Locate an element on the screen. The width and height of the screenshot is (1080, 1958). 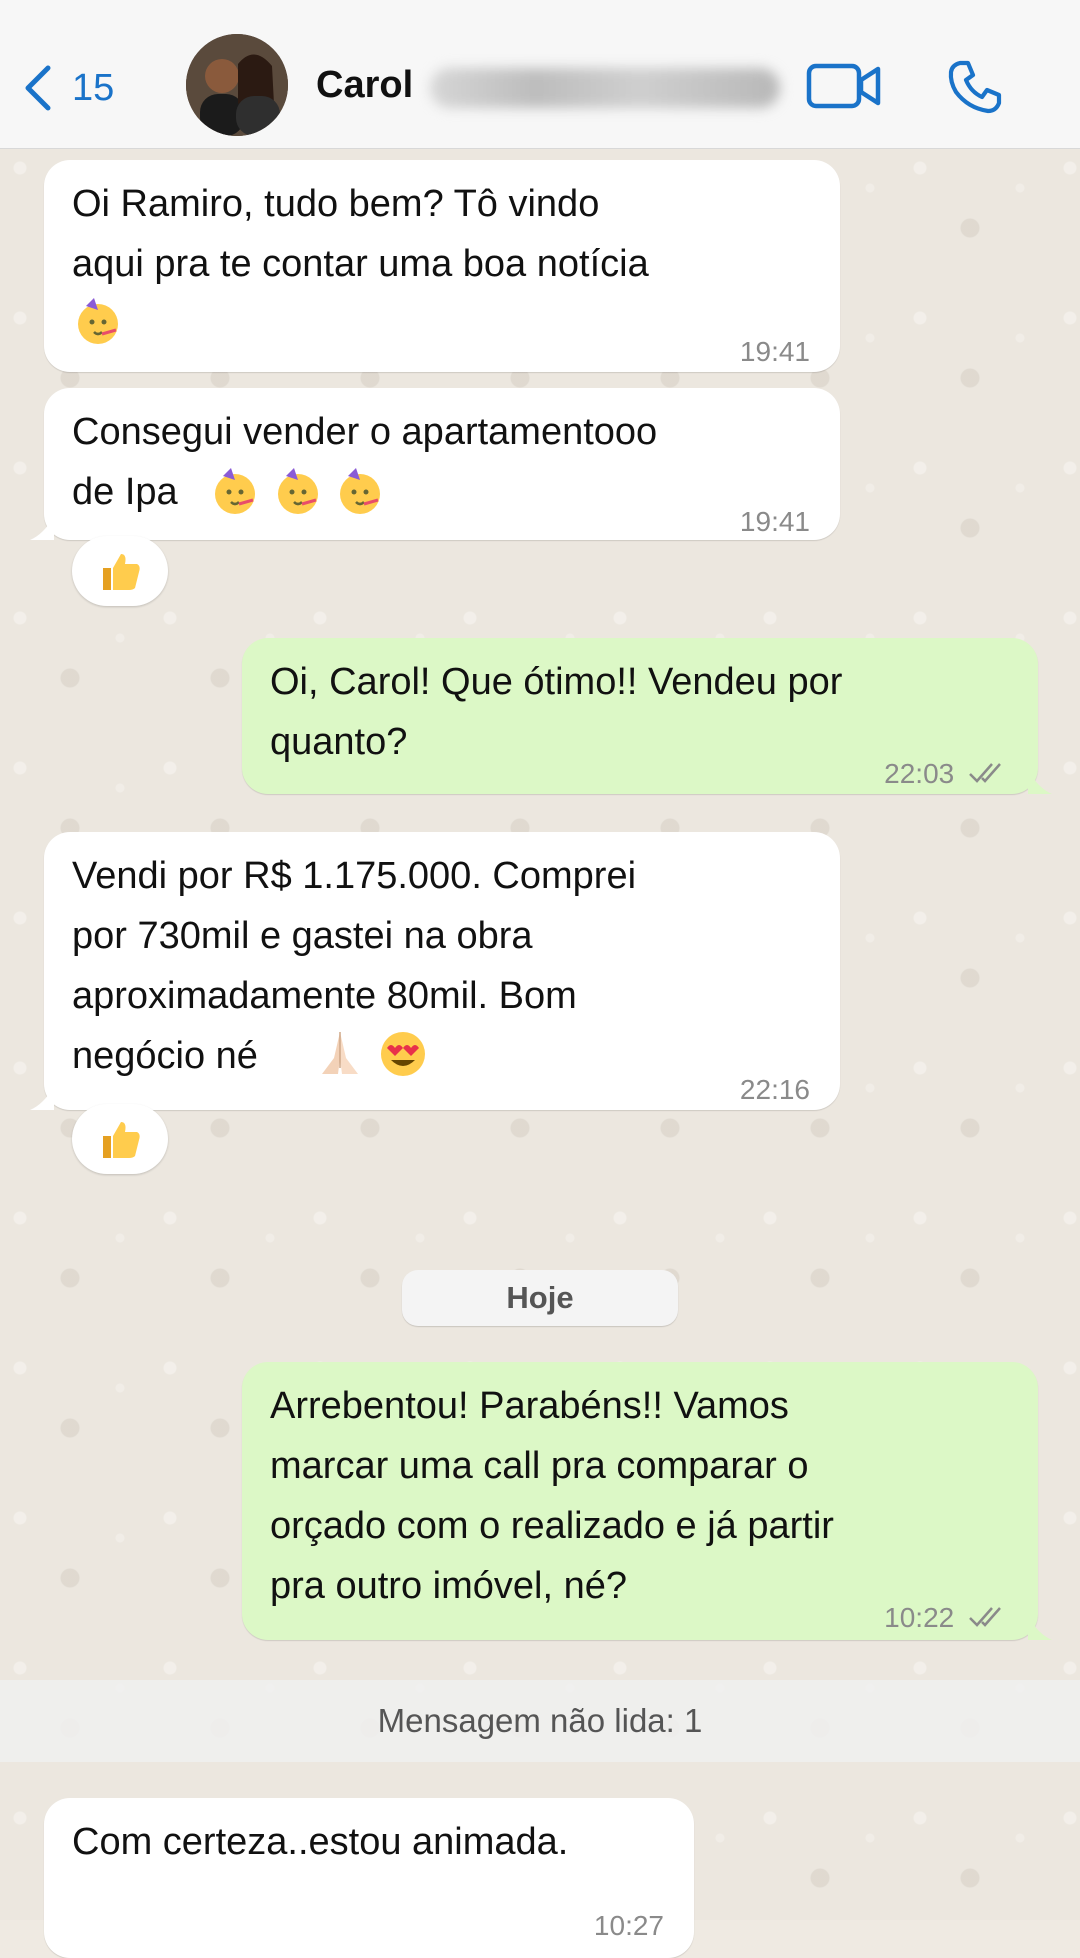
video-call-button is located at coordinates (844, 86).